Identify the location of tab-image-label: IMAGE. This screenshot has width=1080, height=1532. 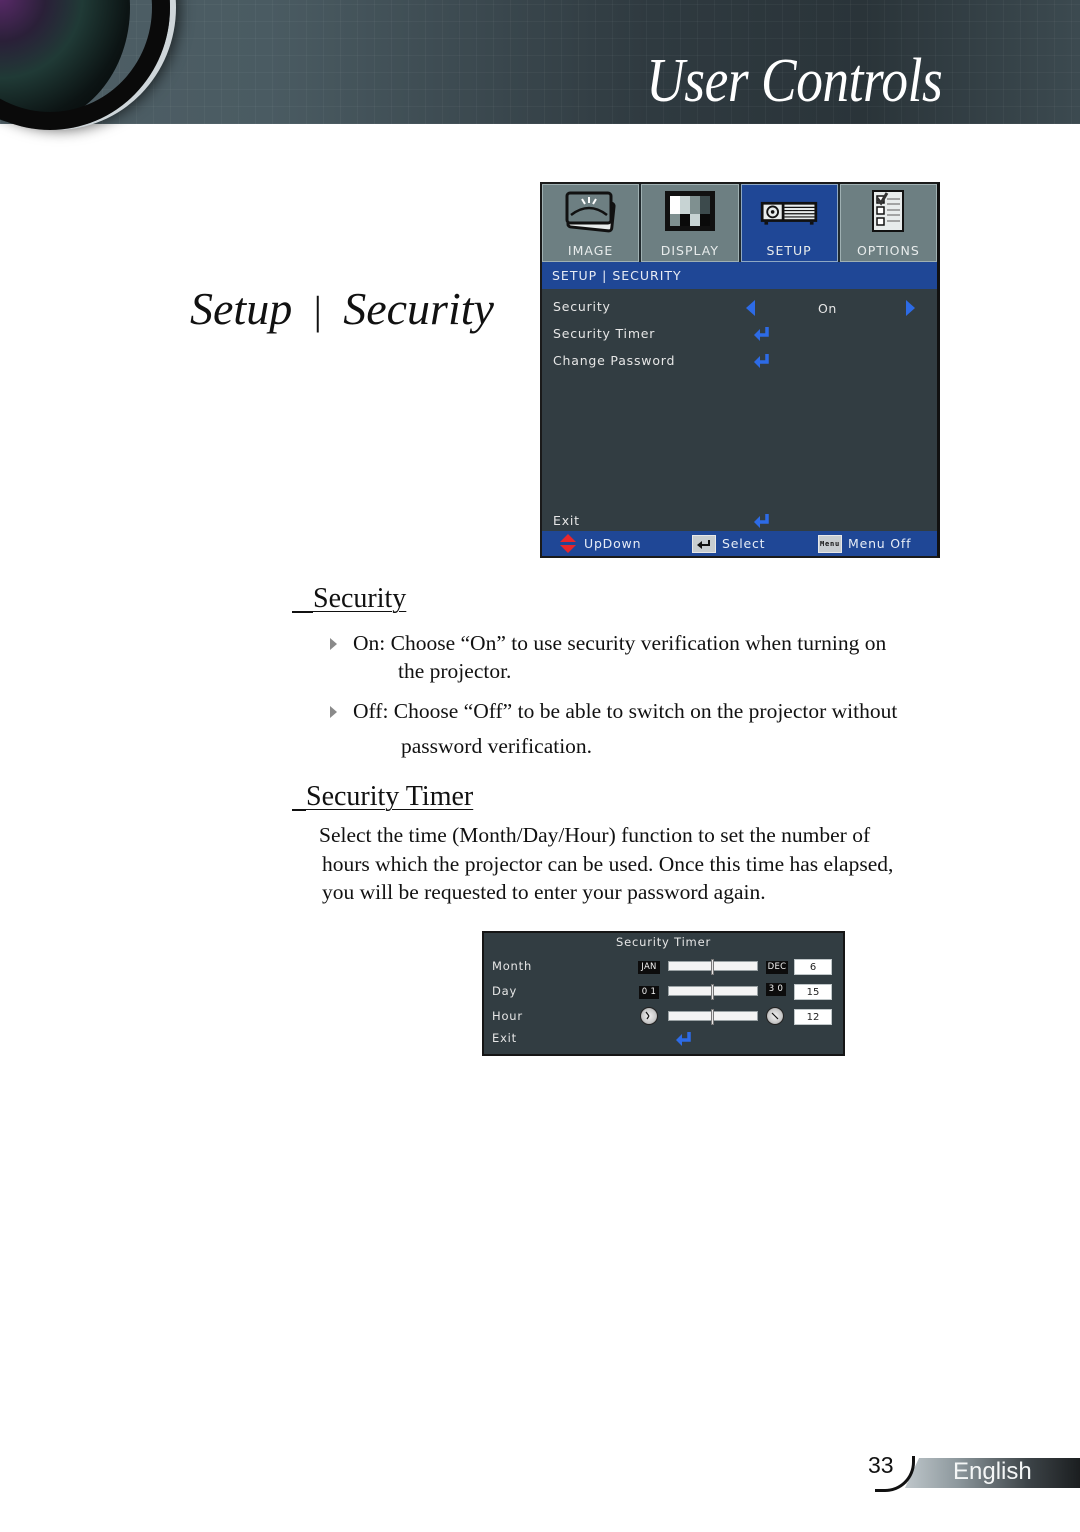
(590, 250).